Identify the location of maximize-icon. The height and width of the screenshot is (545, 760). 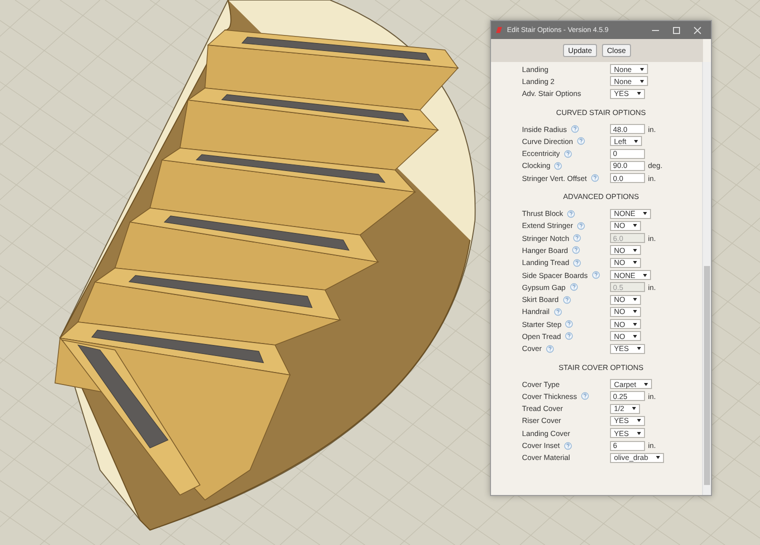
(676, 30).